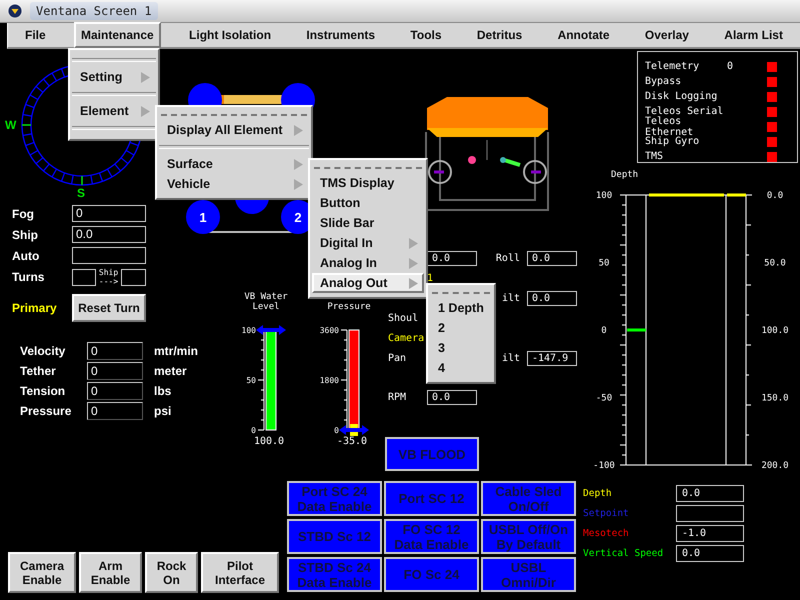  Describe the element at coordinates (340, 35) in the screenshot. I see `menu-item: Instruments` at that location.